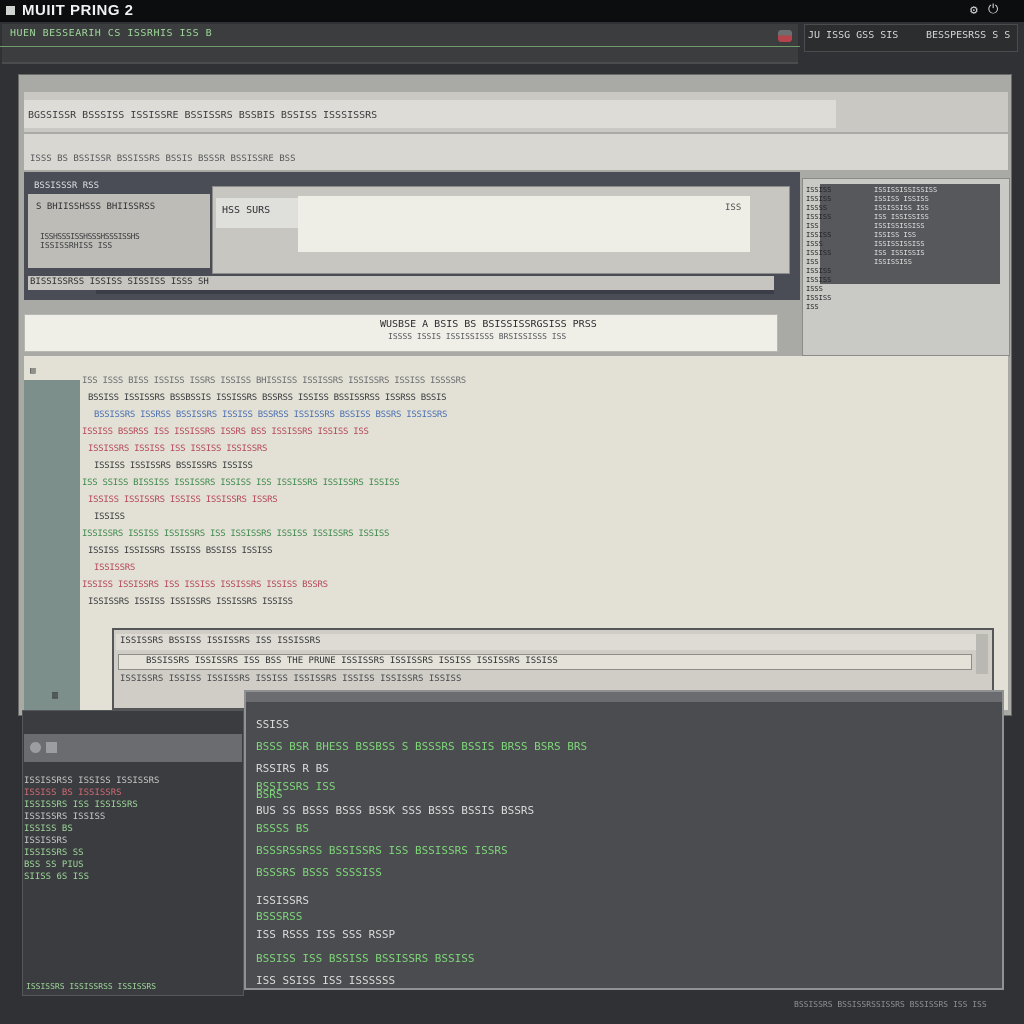  I want to click on terminal-line: BSSSRS BSSS SSSSISS, so click(319, 872).